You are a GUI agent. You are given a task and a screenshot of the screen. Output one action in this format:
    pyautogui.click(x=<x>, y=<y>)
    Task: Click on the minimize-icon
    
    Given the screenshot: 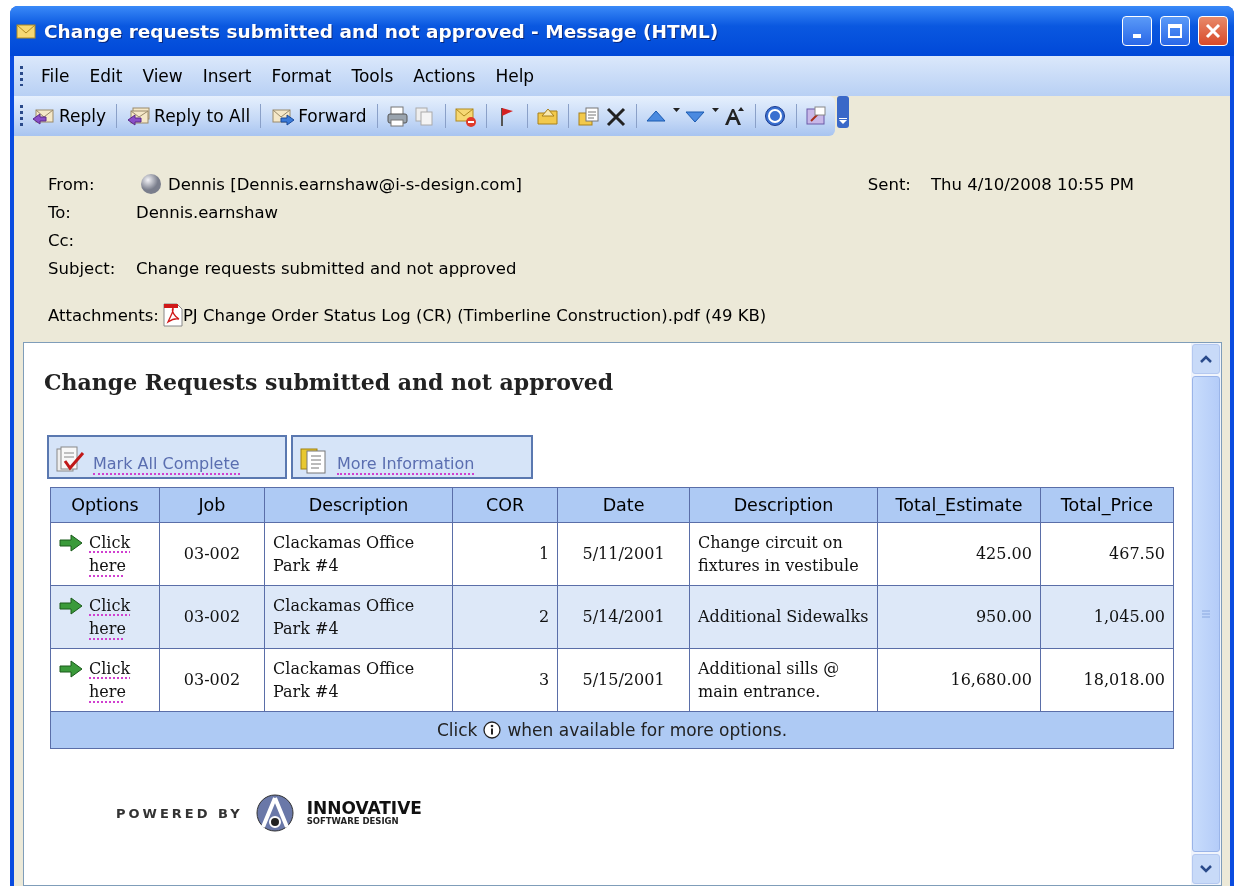 What is the action you would take?
    pyautogui.click(x=1137, y=36)
    